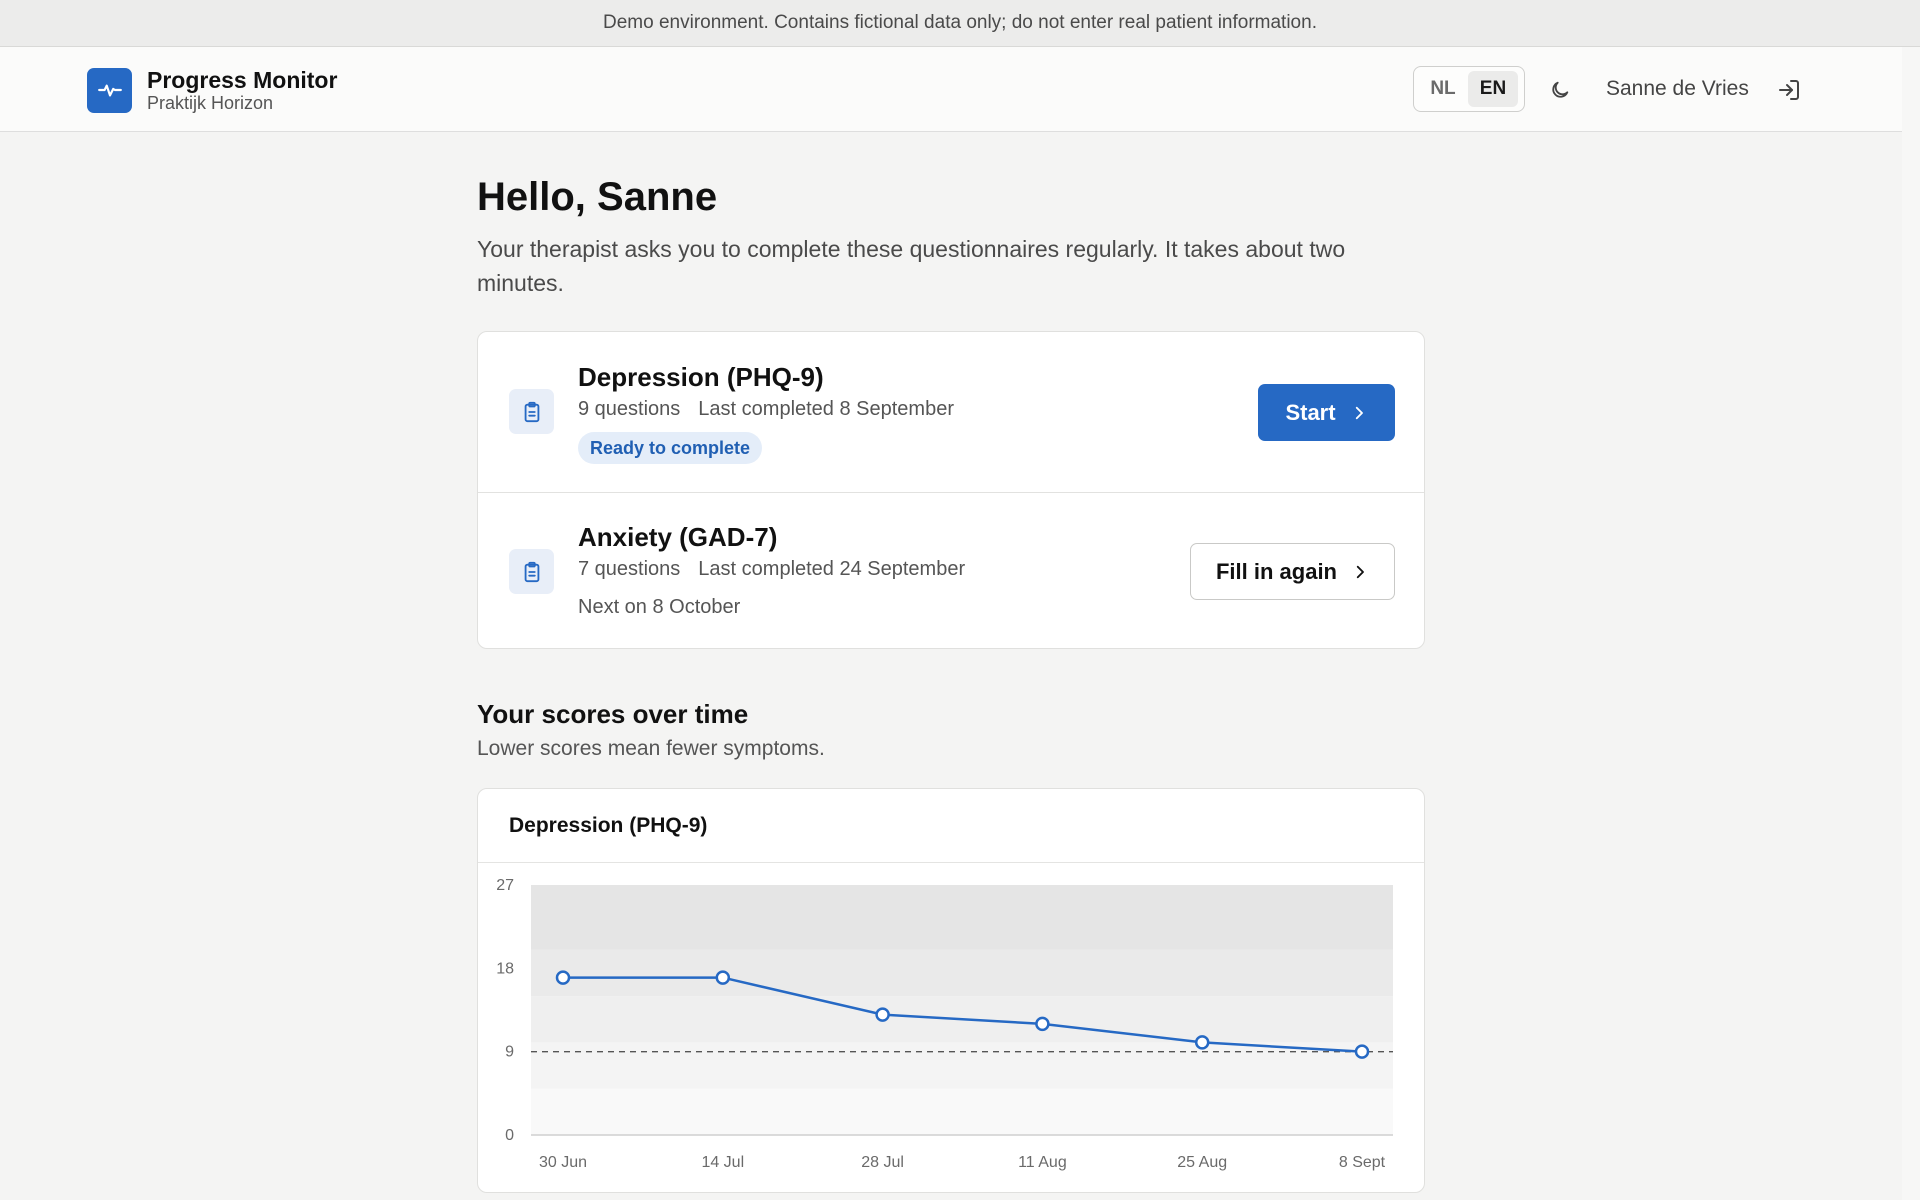  I want to click on fill-in-again-label: Fill in again, so click(1276, 571).